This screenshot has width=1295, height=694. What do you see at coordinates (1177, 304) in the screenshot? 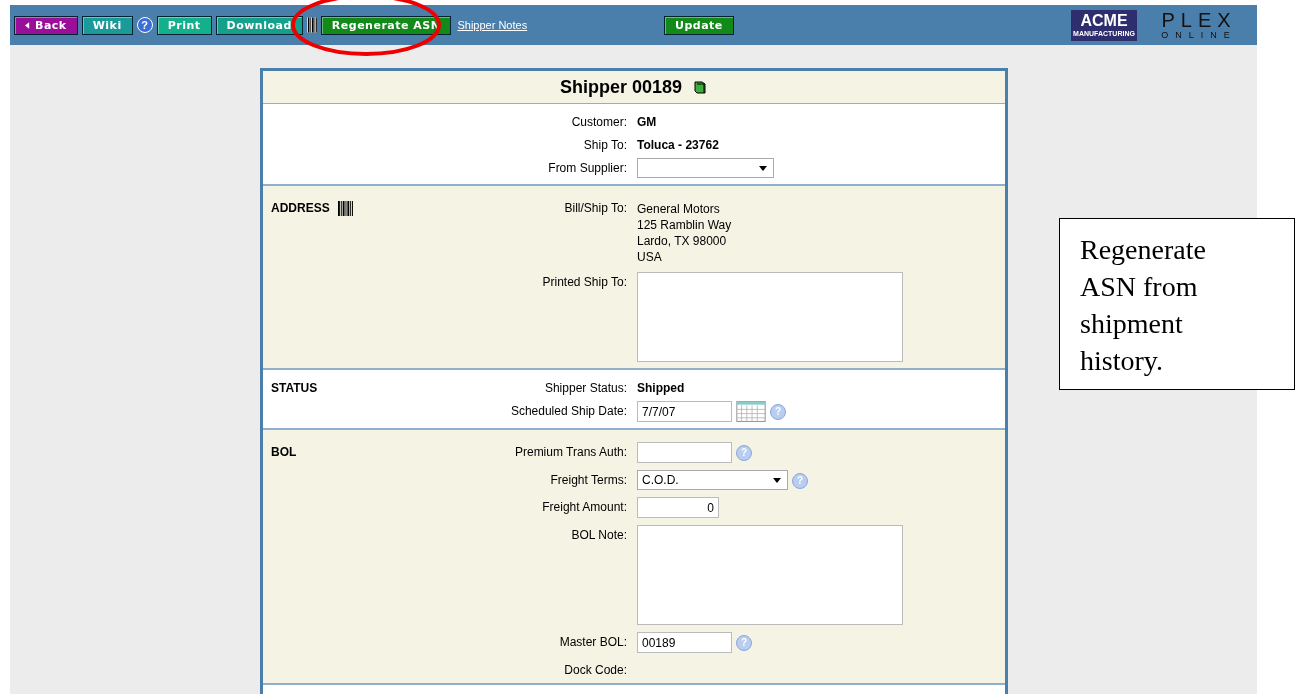
I see `callout-note: Regenerate ASN from shipment history.` at bounding box center [1177, 304].